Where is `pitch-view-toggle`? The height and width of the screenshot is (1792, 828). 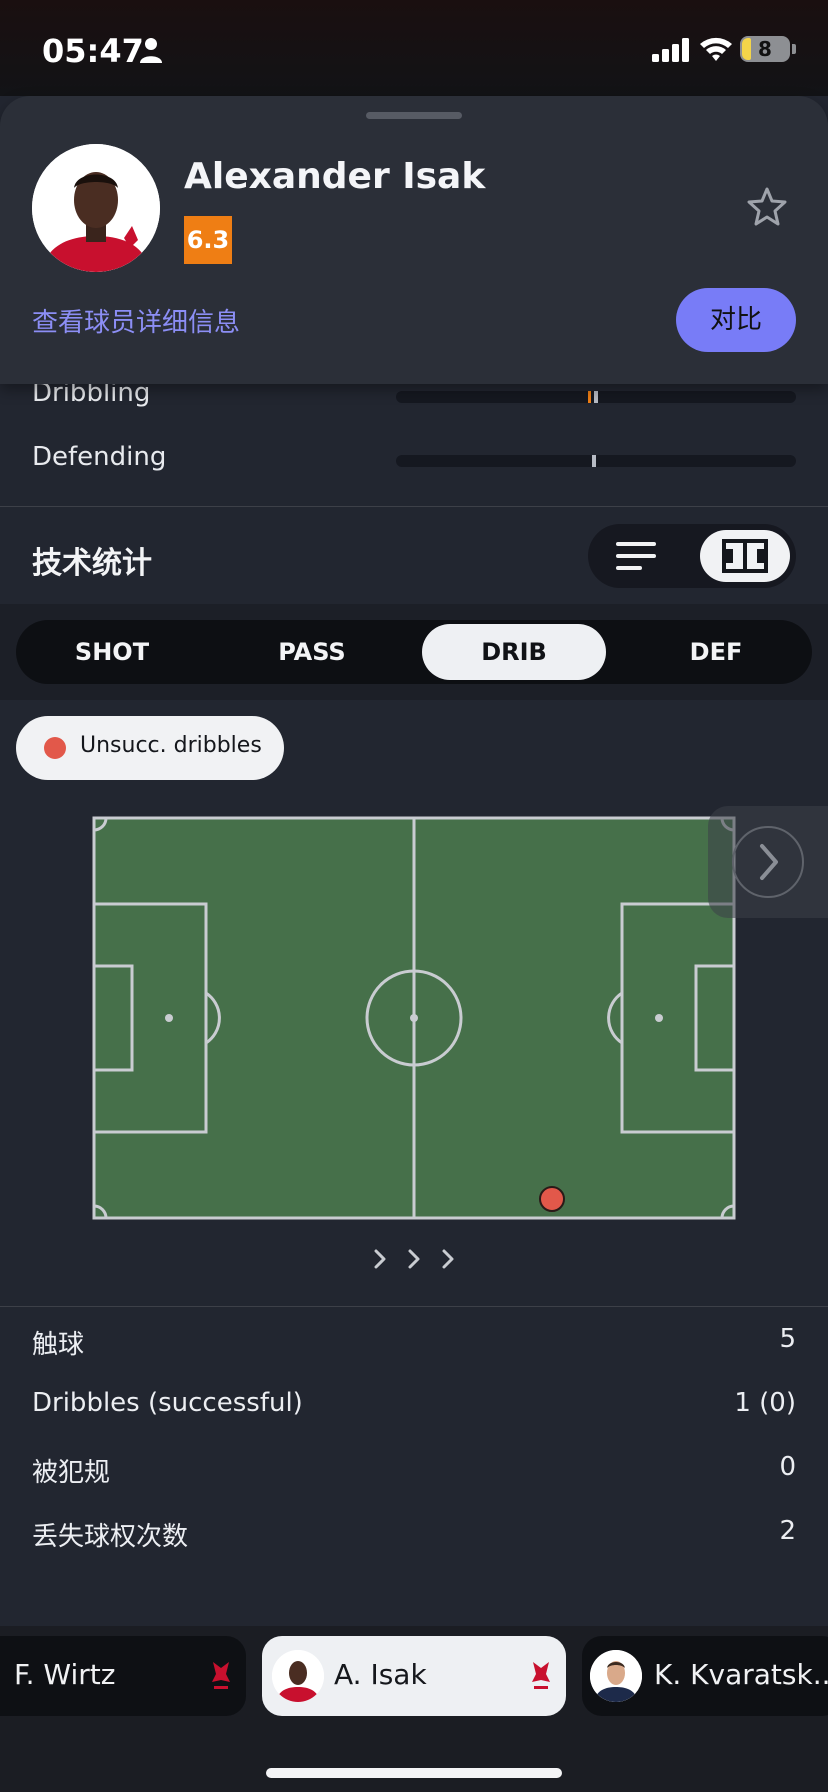 pitch-view-toggle is located at coordinates (745, 556).